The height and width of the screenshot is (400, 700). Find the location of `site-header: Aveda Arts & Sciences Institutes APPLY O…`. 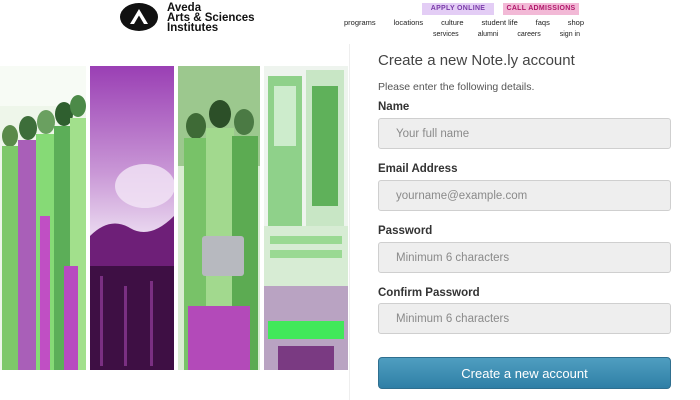

site-header: Aveda Arts & Sciences Institutes APPLY O… is located at coordinates (350, 22).